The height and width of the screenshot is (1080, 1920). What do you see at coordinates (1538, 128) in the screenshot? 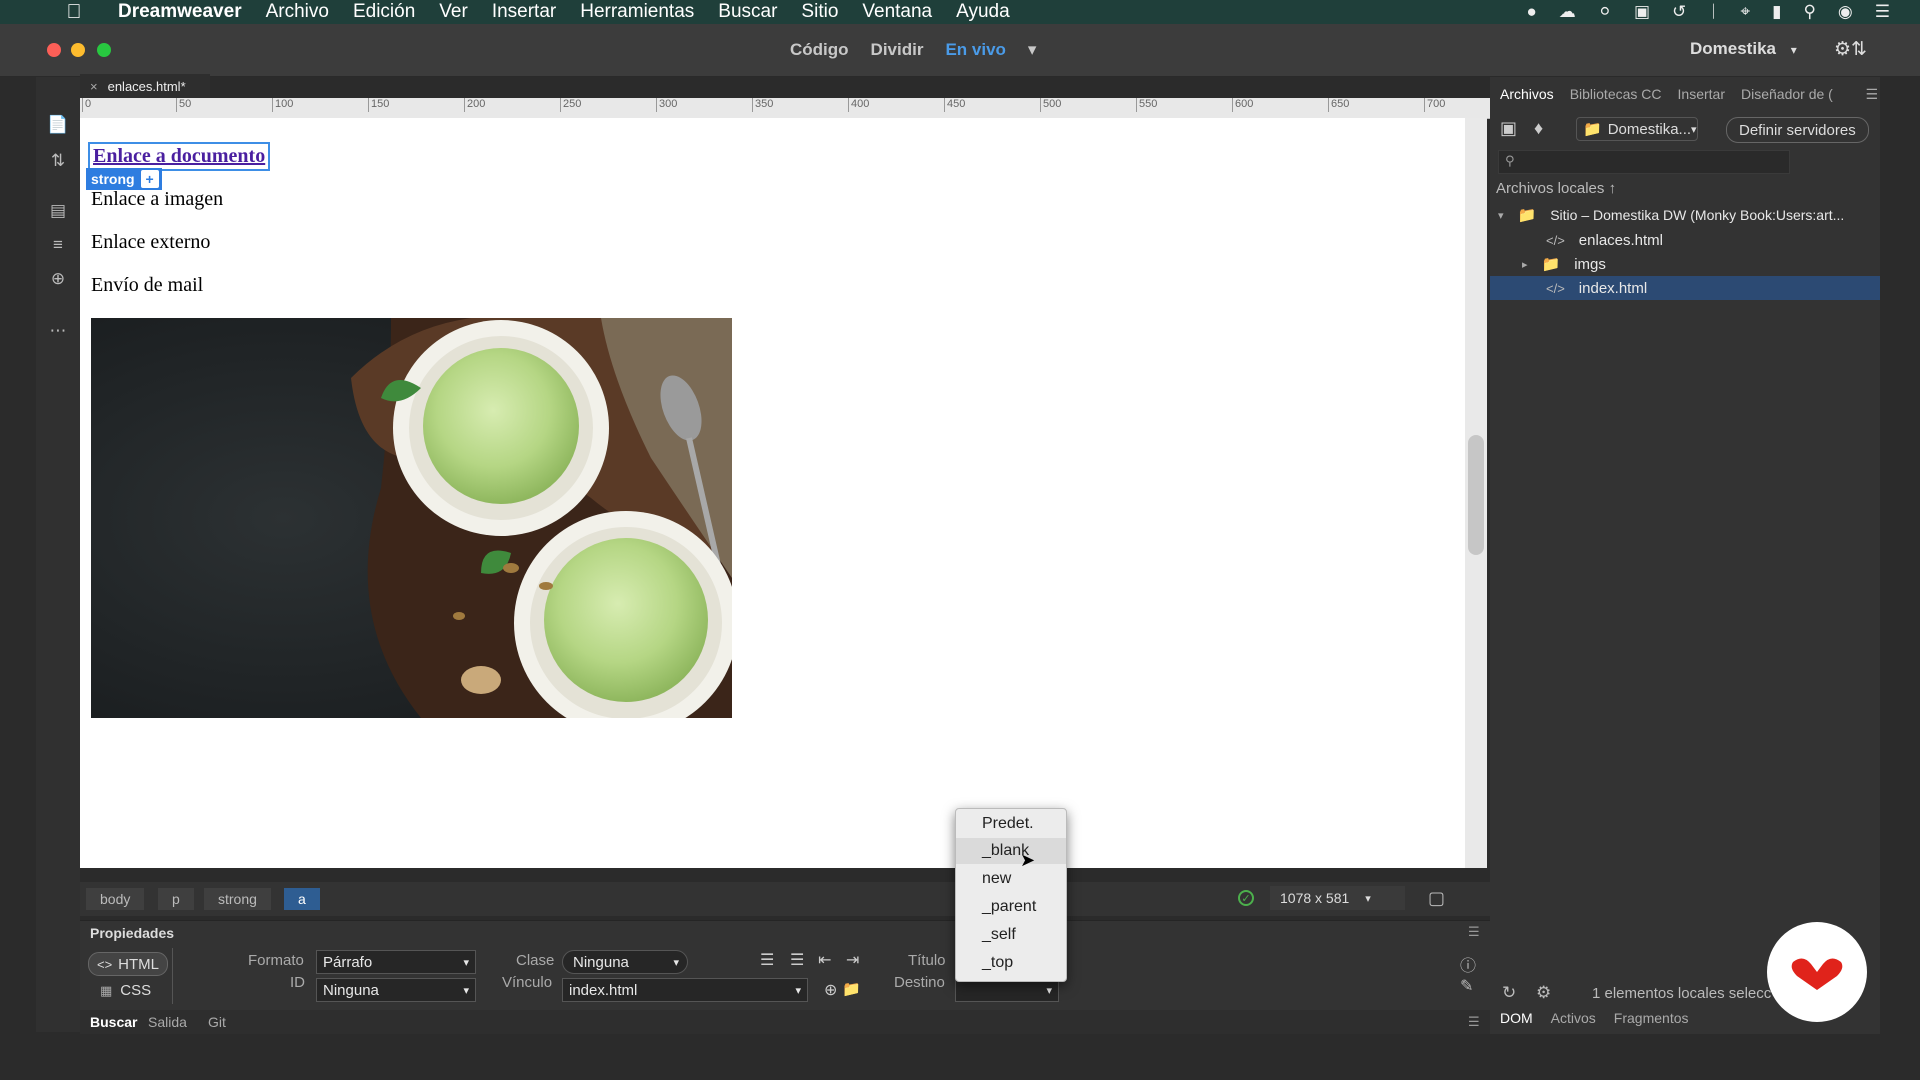
I see `git-icon: ♦` at bounding box center [1538, 128].